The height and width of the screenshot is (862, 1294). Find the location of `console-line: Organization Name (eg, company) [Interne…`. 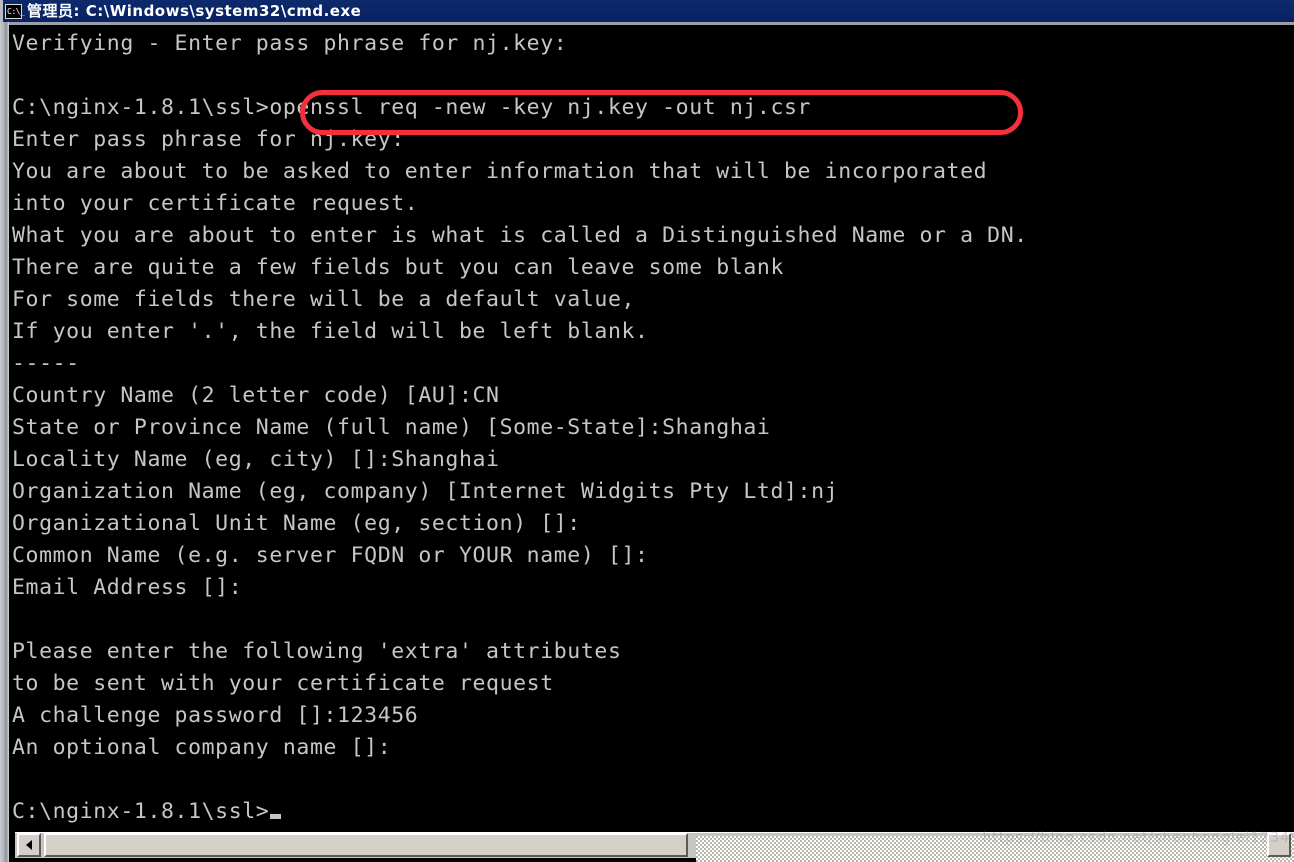

console-line: Organization Name (eg, company) [Interne… is located at coordinates (425, 491).